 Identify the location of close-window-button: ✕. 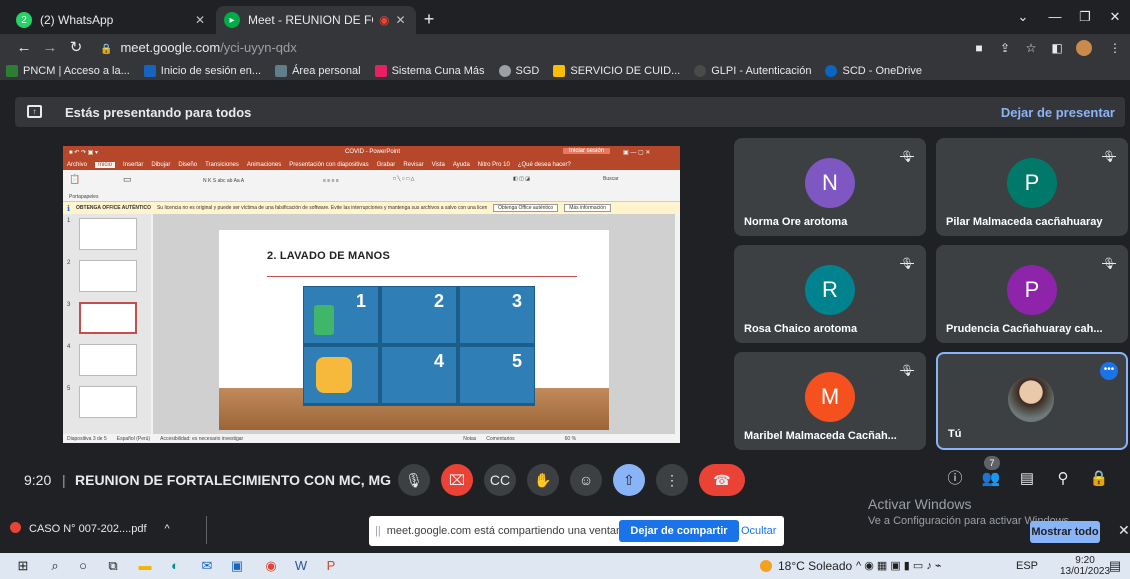
(1115, 17).